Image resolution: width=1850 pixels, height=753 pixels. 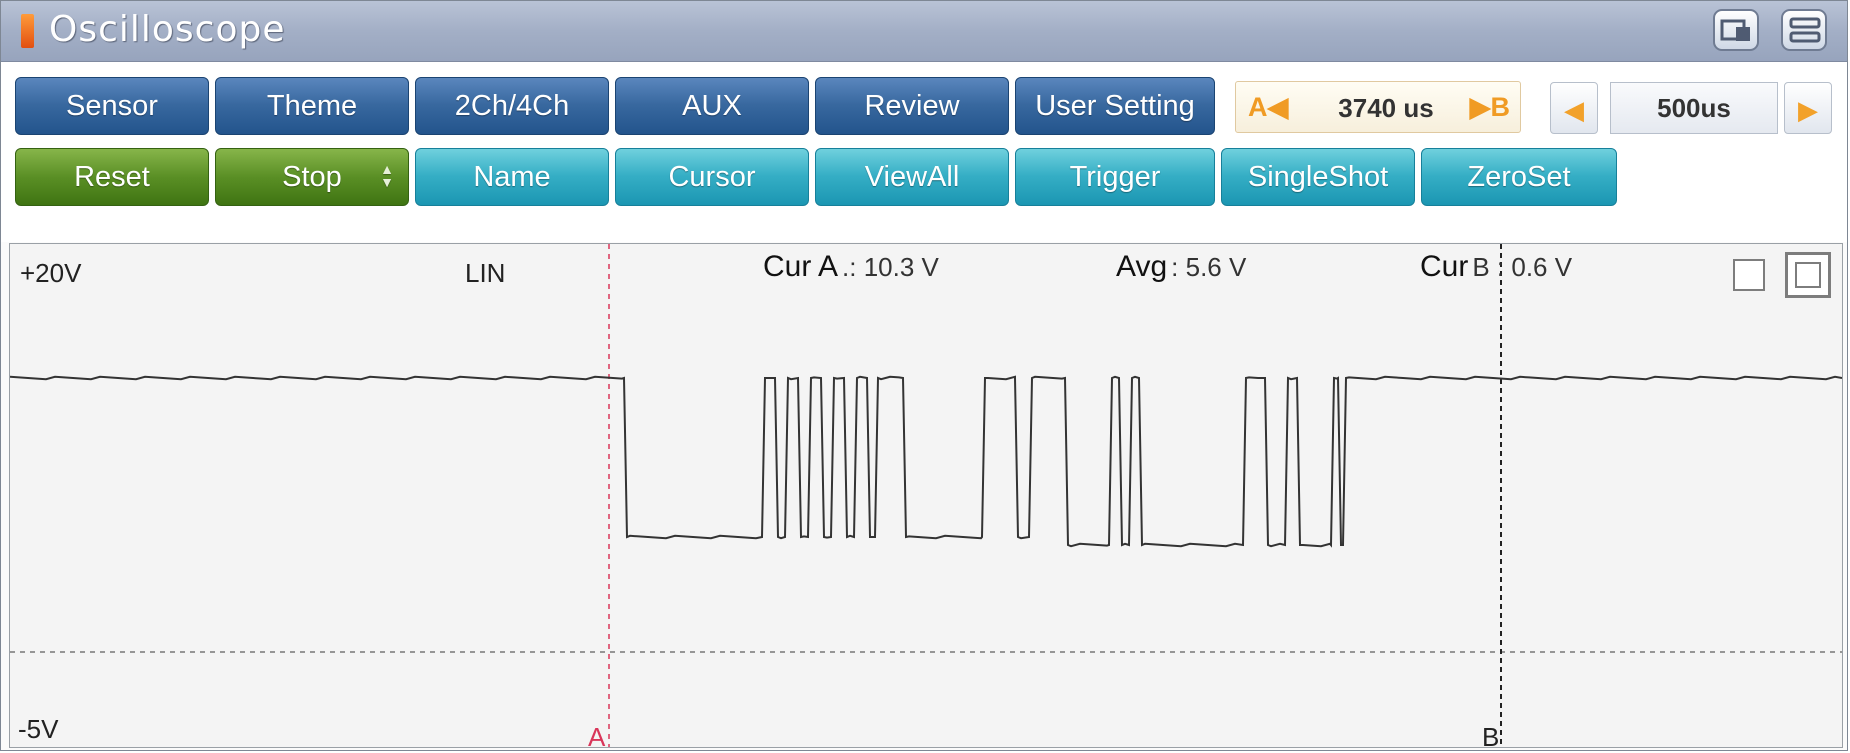 I want to click on timebase-increase-button: ▶, so click(x=1808, y=108).